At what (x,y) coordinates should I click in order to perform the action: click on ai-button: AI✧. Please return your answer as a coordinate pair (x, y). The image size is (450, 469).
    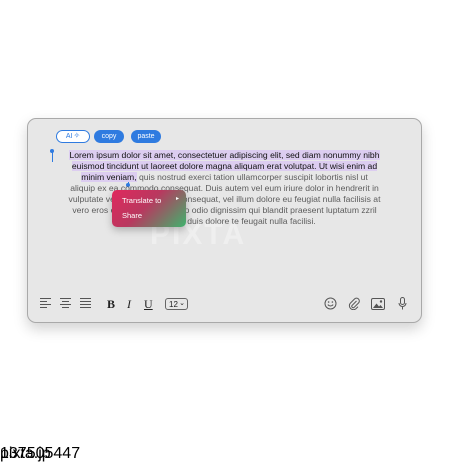
    Looking at the image, I should click on (73, 136).